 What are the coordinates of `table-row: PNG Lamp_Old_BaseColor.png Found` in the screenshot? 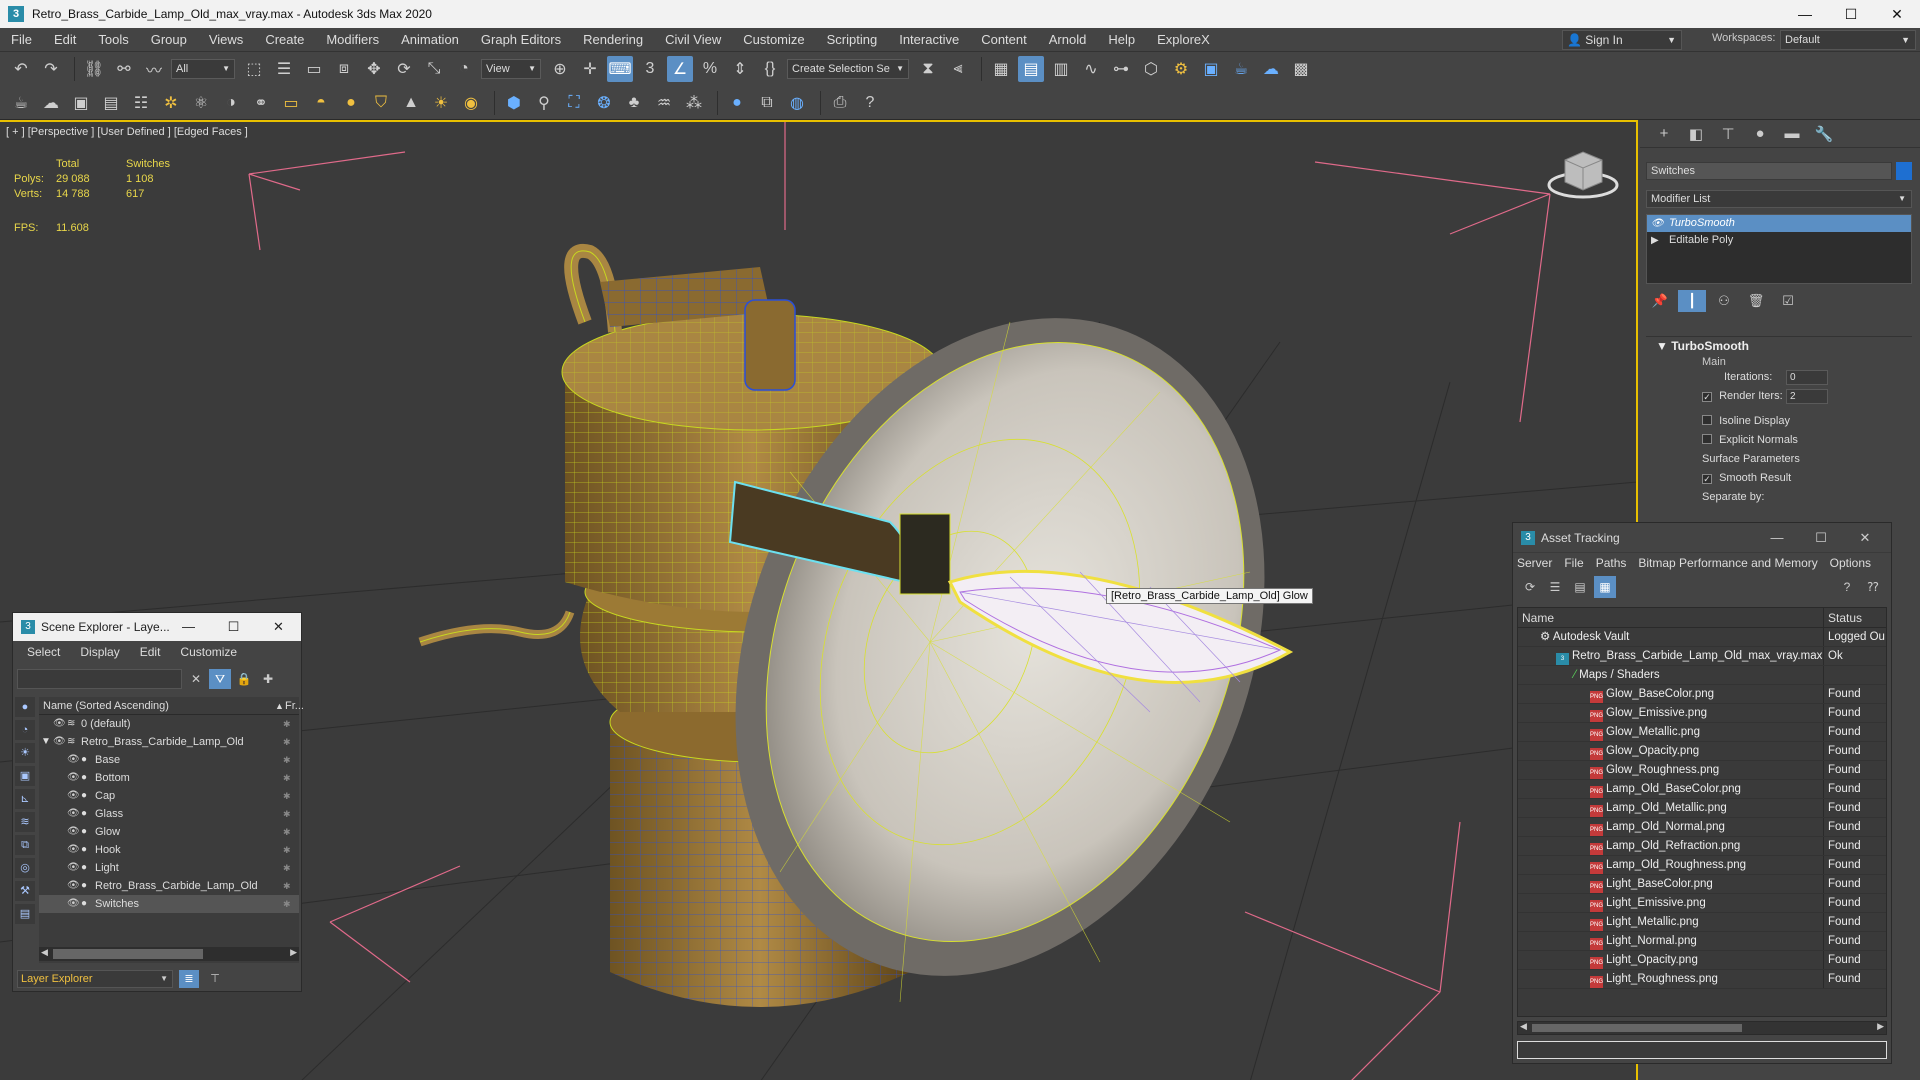 It's located at (1702, 789).